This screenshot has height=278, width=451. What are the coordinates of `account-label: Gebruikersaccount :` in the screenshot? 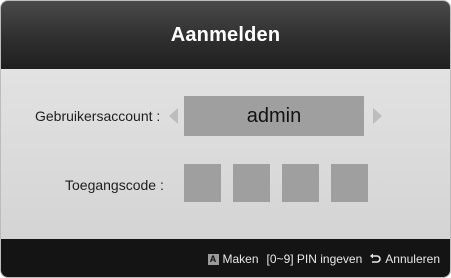 It's located at (98, 116).